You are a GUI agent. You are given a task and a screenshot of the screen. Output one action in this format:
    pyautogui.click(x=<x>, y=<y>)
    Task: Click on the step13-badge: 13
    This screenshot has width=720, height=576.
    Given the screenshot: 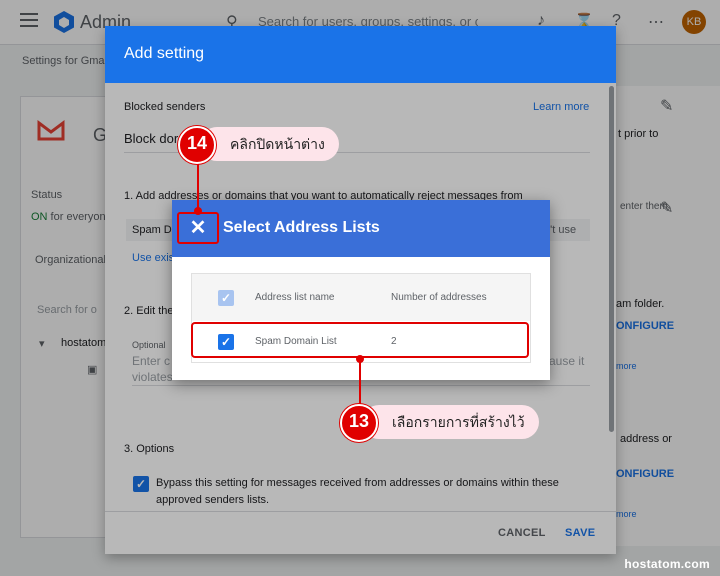 What is the action you would take?
    pyautogui.click(x=359, y=423)
    